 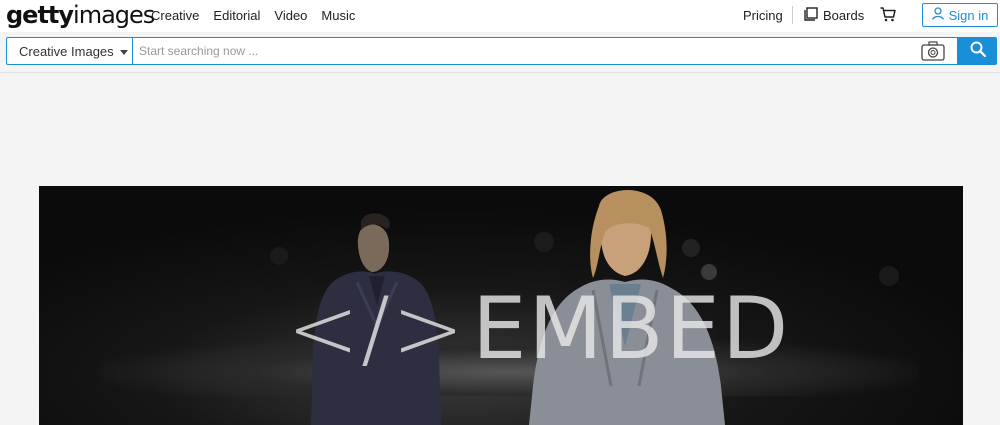 What do you see at coordinates (763, 15) in the screenshot?
I see `pricing-link: Pricing` at bounding box center [763, 15].